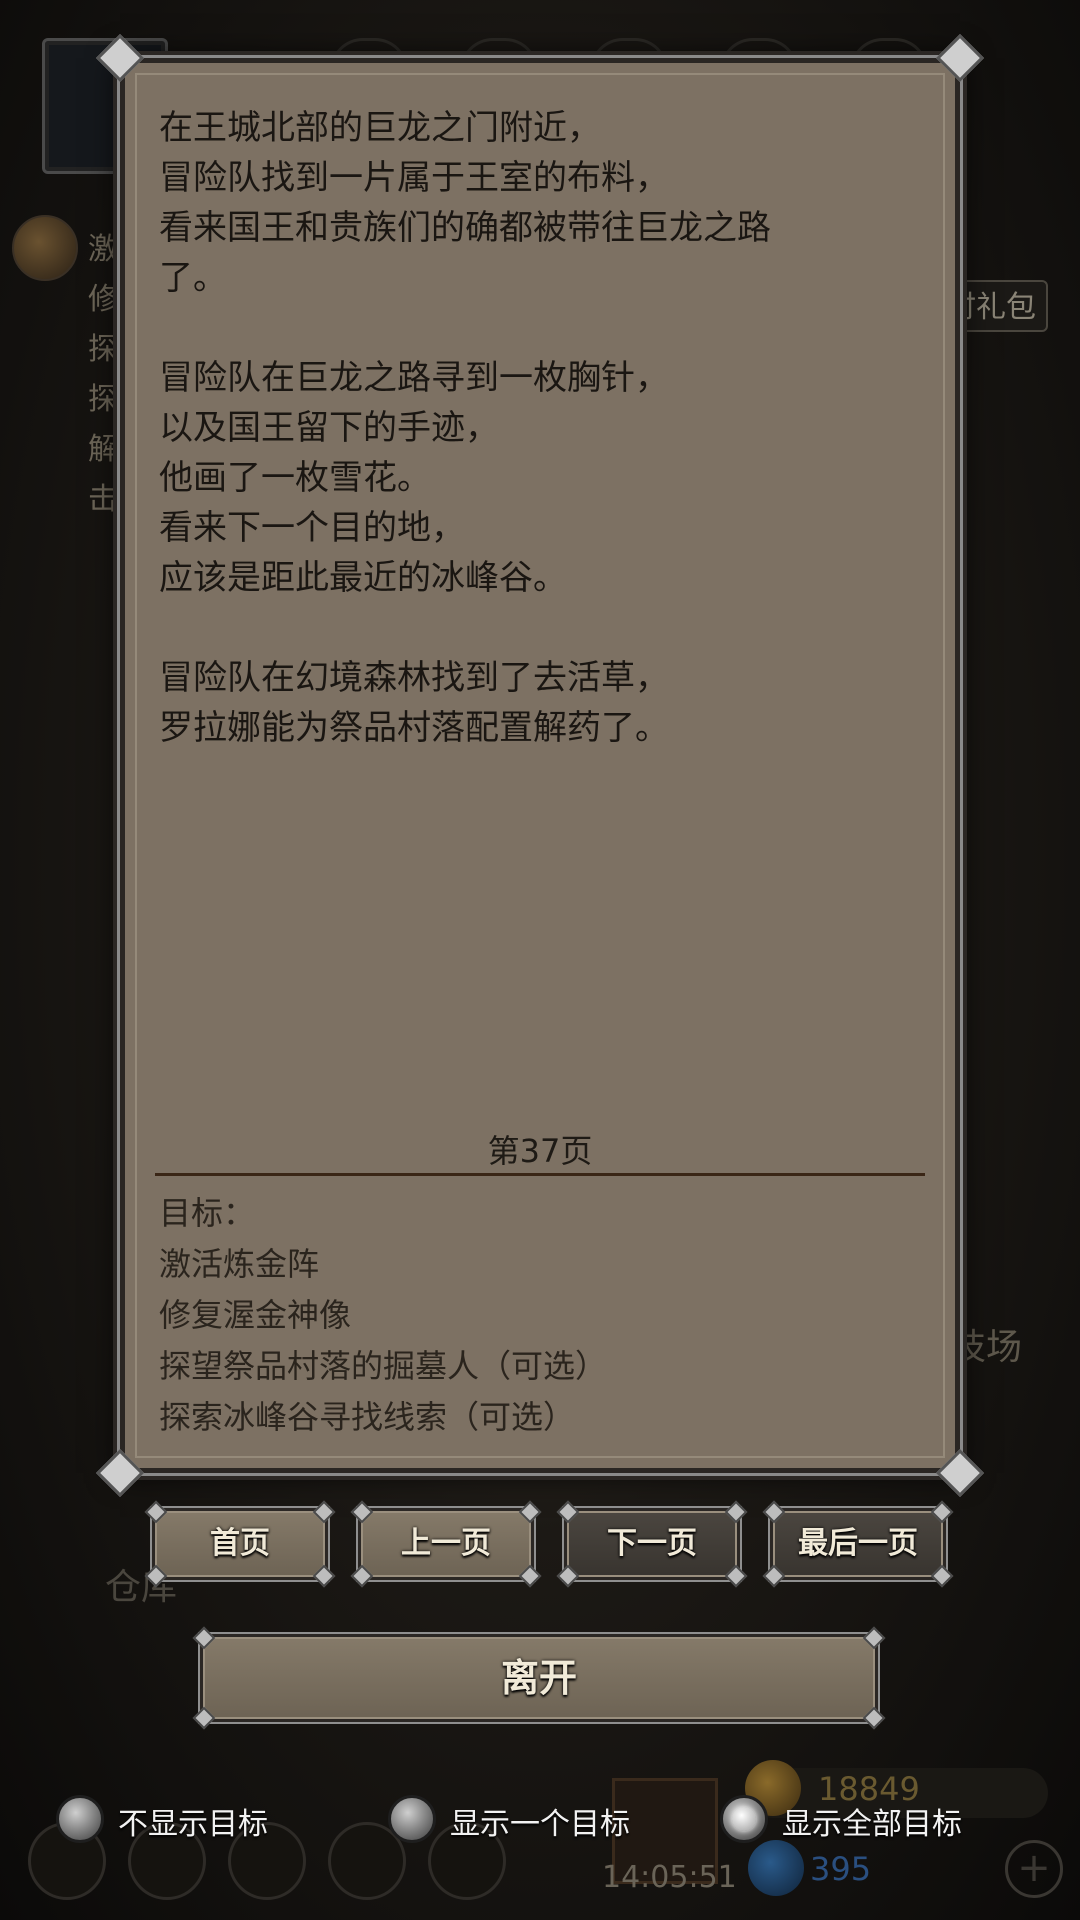 Image resolution: width=1080 pixels, height=1920 pixels. Describe the element at coordinates (414, 378) in the screenshot. I see `journal-line: 冒险队在巨龙之路寻到一枚胸针，` at that location.